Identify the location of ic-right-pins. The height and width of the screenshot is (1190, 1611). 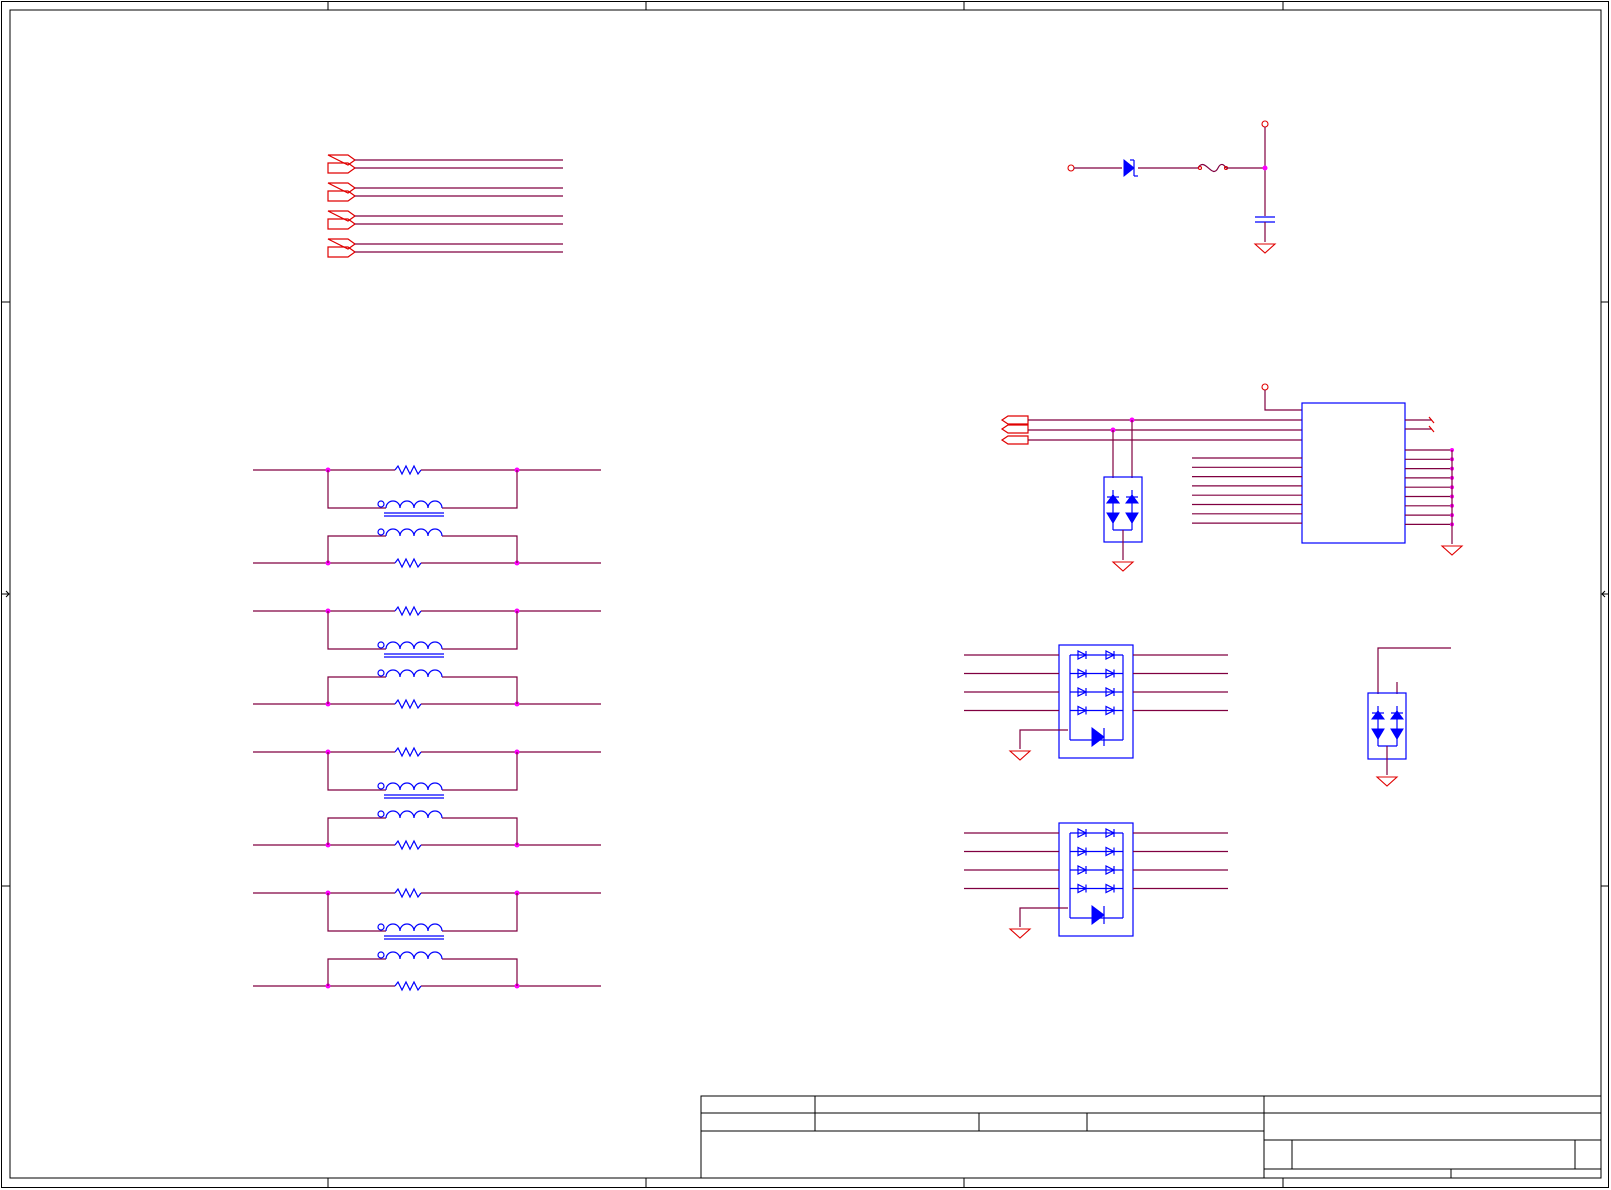
(1429, 487).